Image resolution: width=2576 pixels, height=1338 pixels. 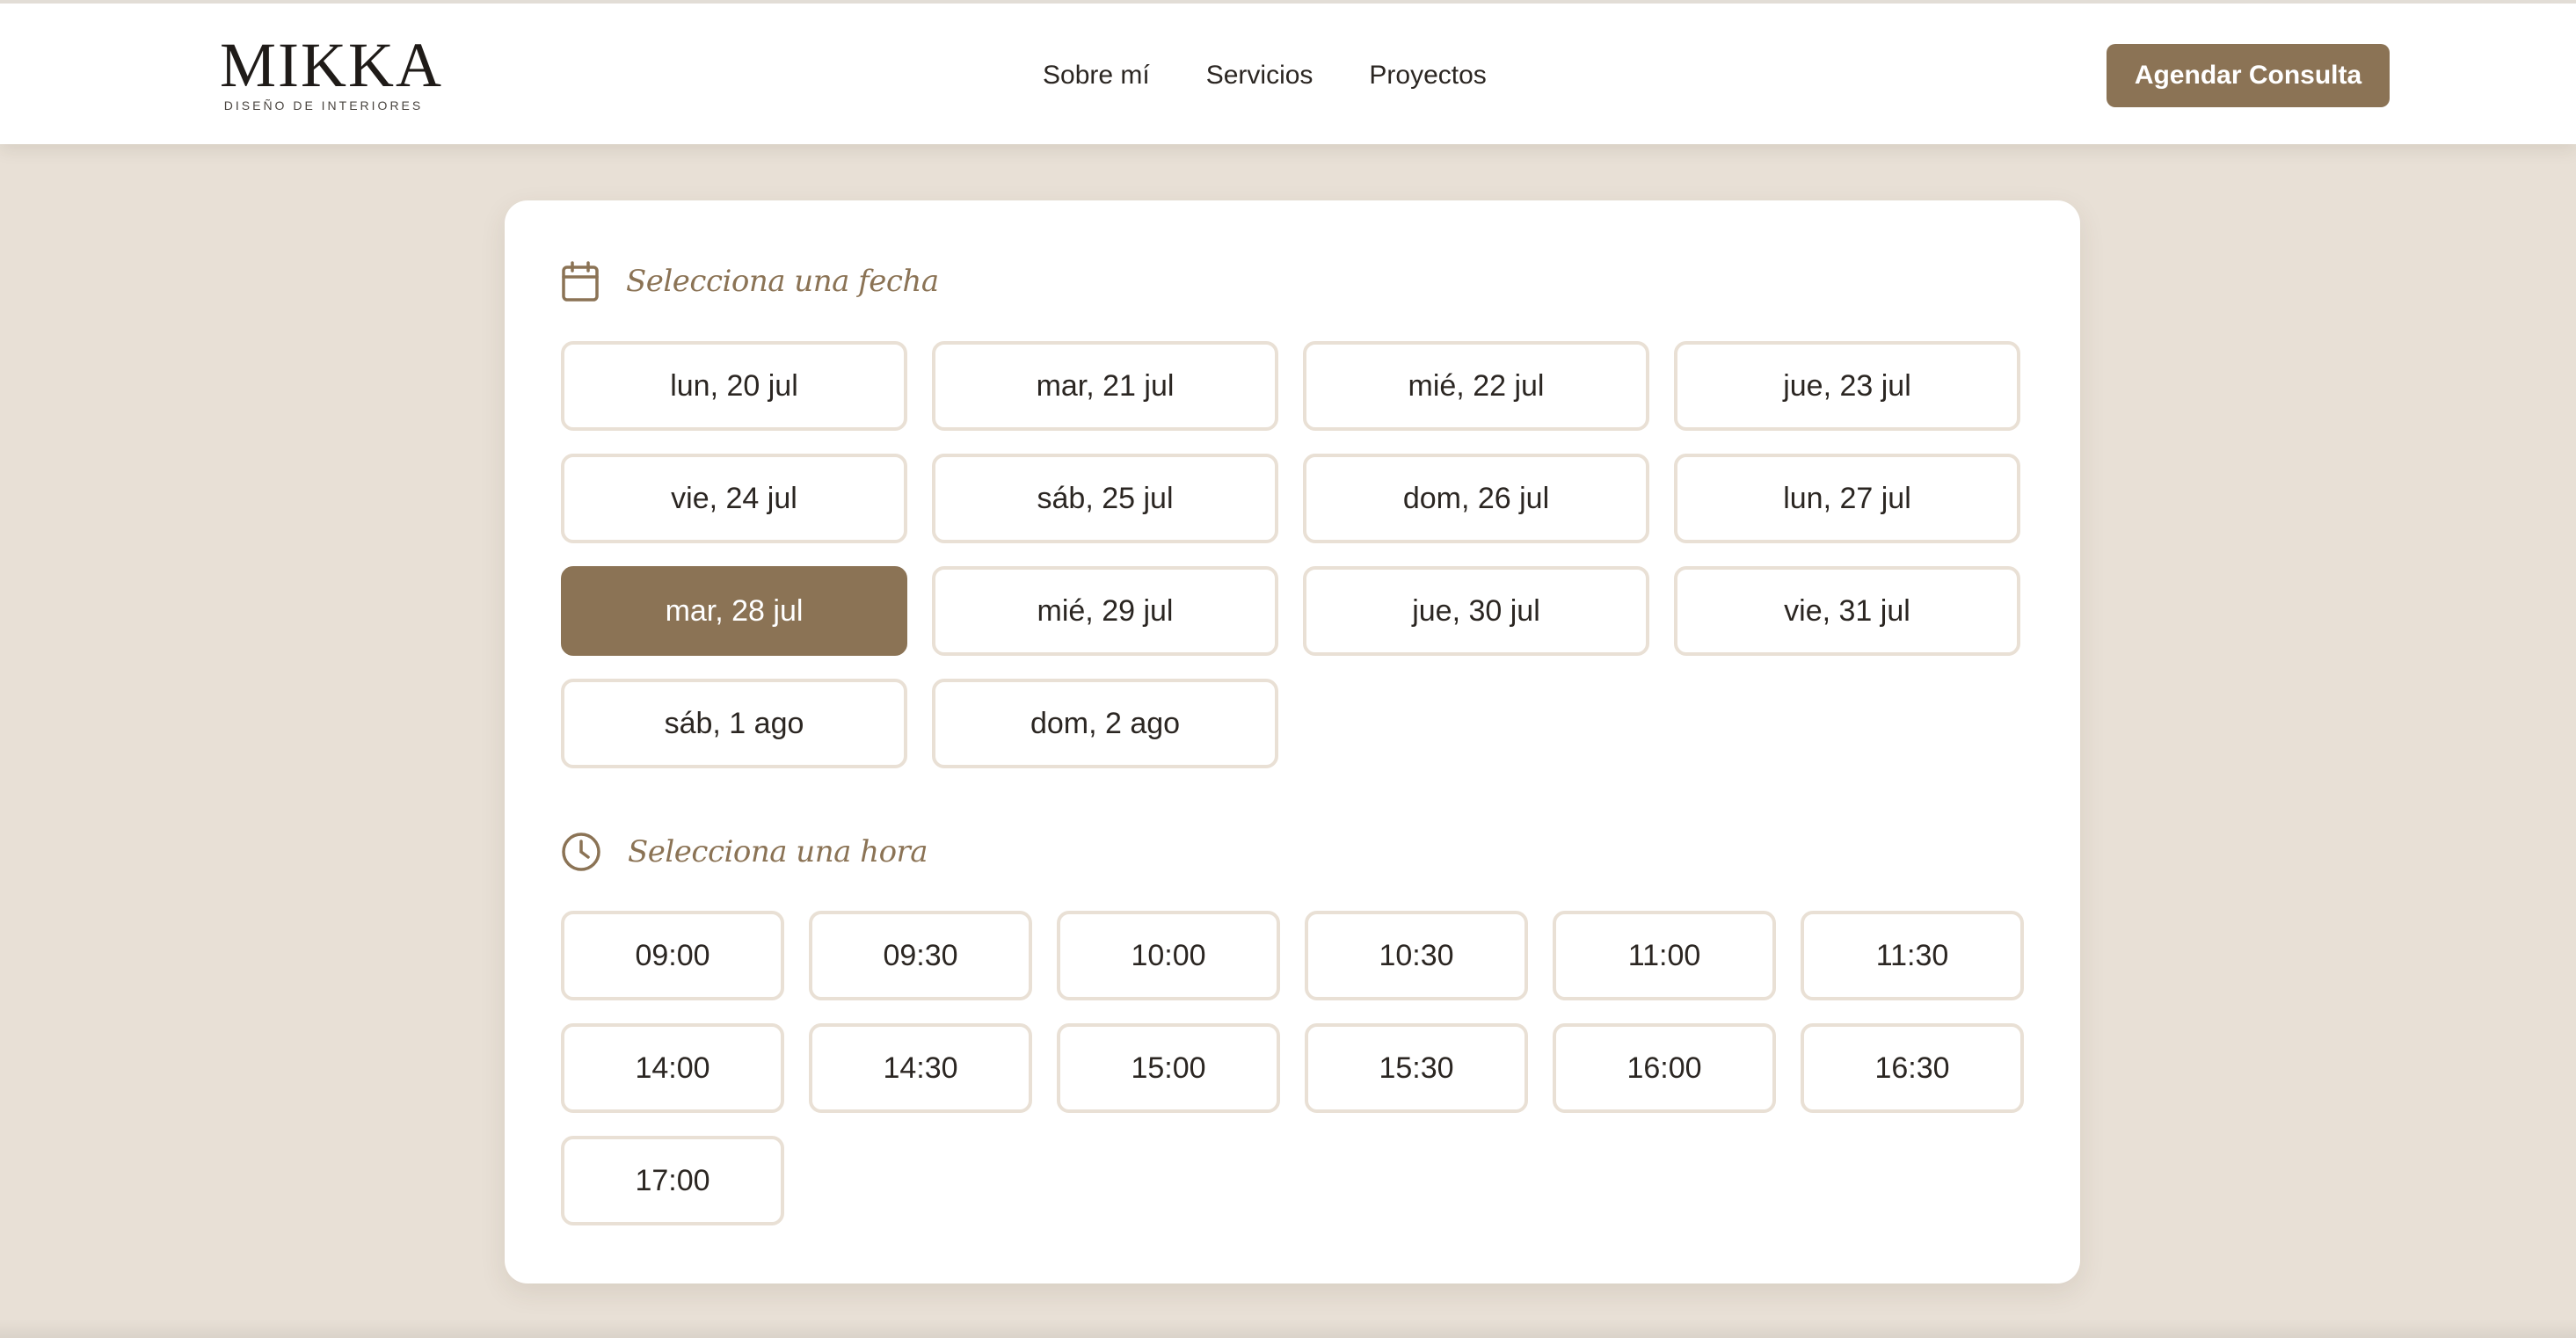 I want to click on logo: MIKKA DISEÑO DE INTERIORES, so click(x=331, y=71).